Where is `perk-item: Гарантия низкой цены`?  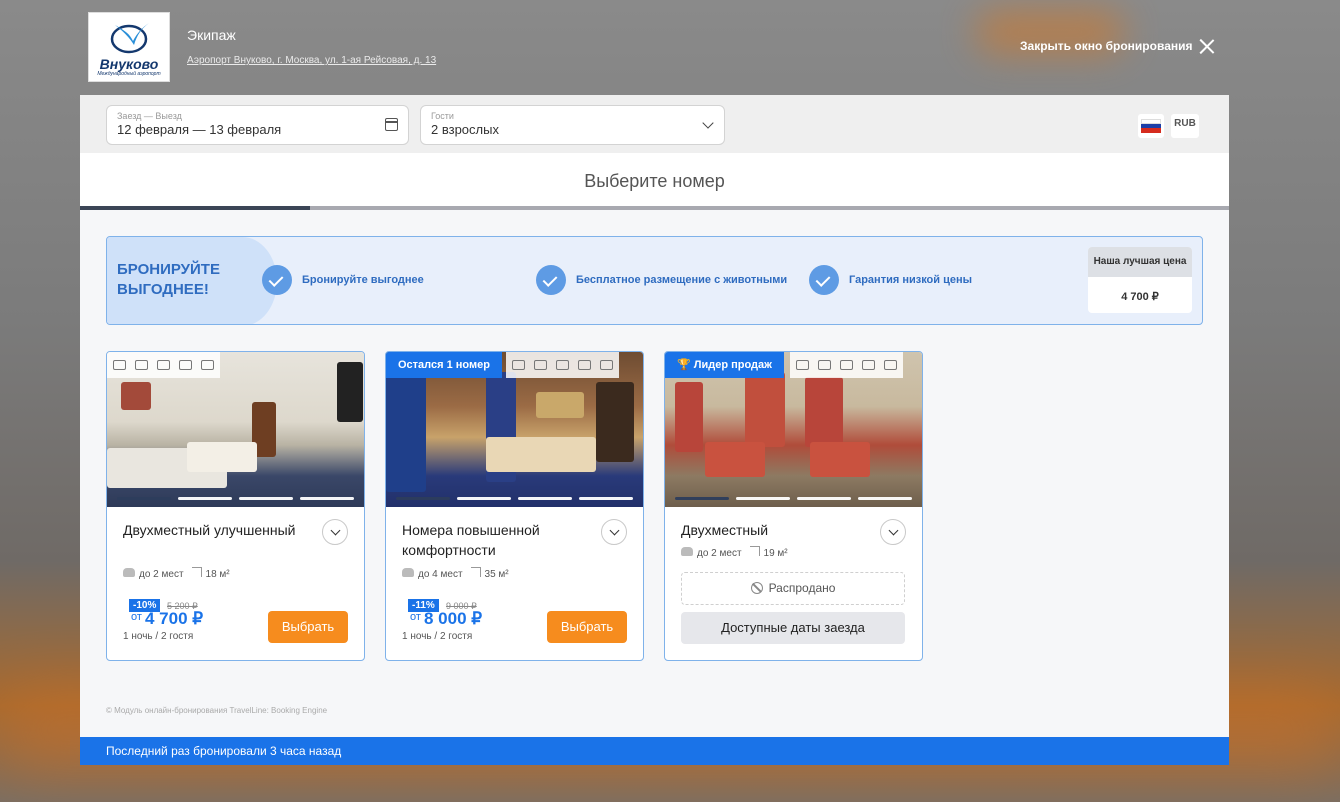
perk-item: Гарантия низкой цены is located at coordinates (890, 280).